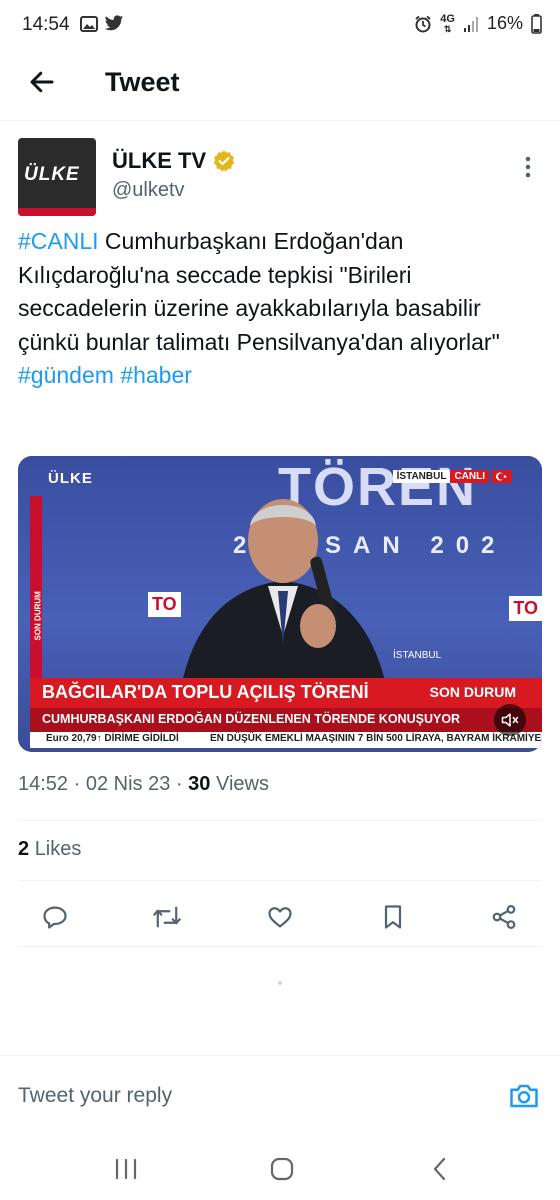  Describe the element at coordinates (58, 849) in the screenshot. I see `likes-label: Likes` at that location.